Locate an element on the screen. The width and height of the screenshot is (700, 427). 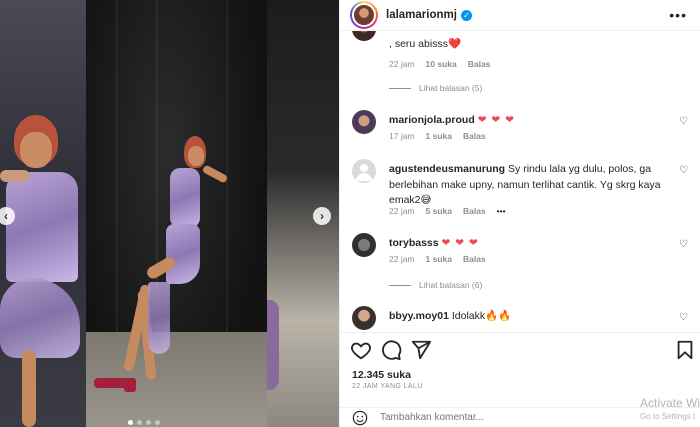
comment-item: , seru abisss❤️ 22 jam 10 suka Balas is located at coordinates (522, 54).